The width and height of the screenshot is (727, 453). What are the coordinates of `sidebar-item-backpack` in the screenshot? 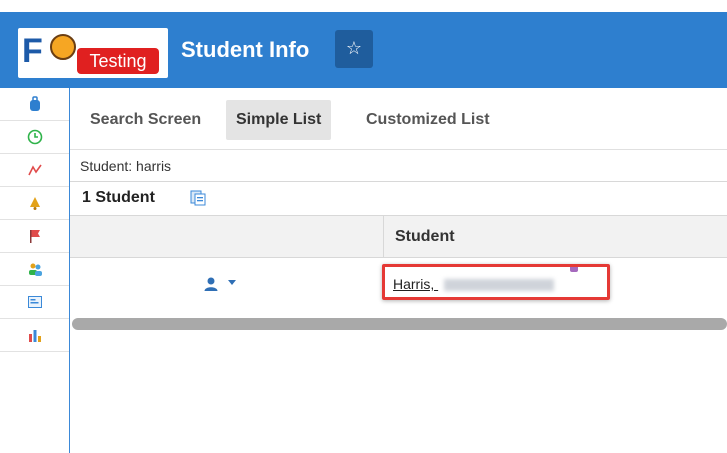 It's located at (34, 104).